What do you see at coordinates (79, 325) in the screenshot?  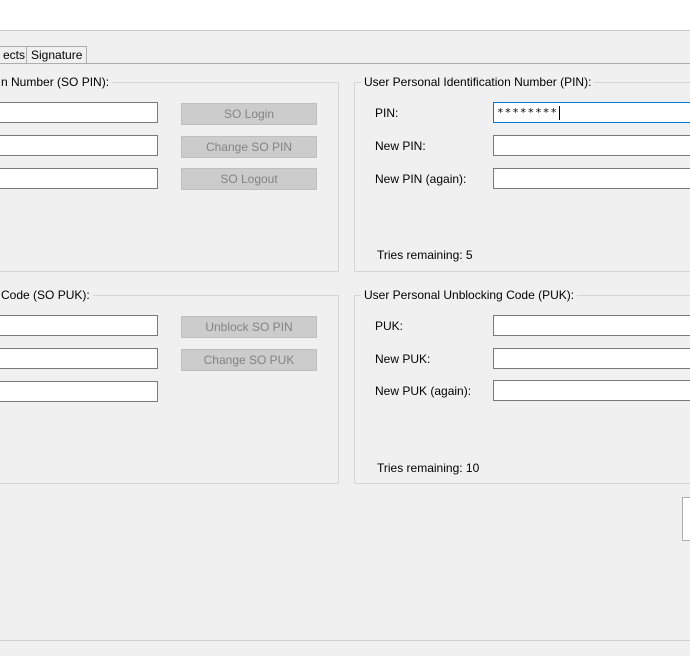 I see `so-puk-field` at bounding box center [79, 325].